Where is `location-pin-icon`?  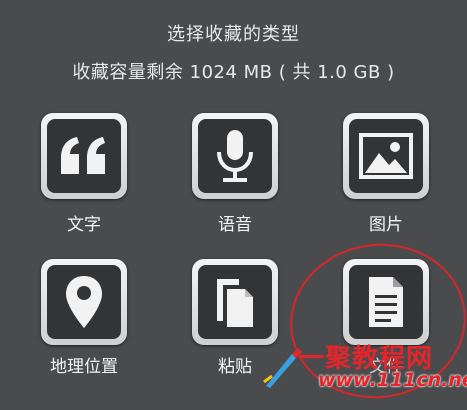 location-pin-icon is located at coordinates (84, 302).